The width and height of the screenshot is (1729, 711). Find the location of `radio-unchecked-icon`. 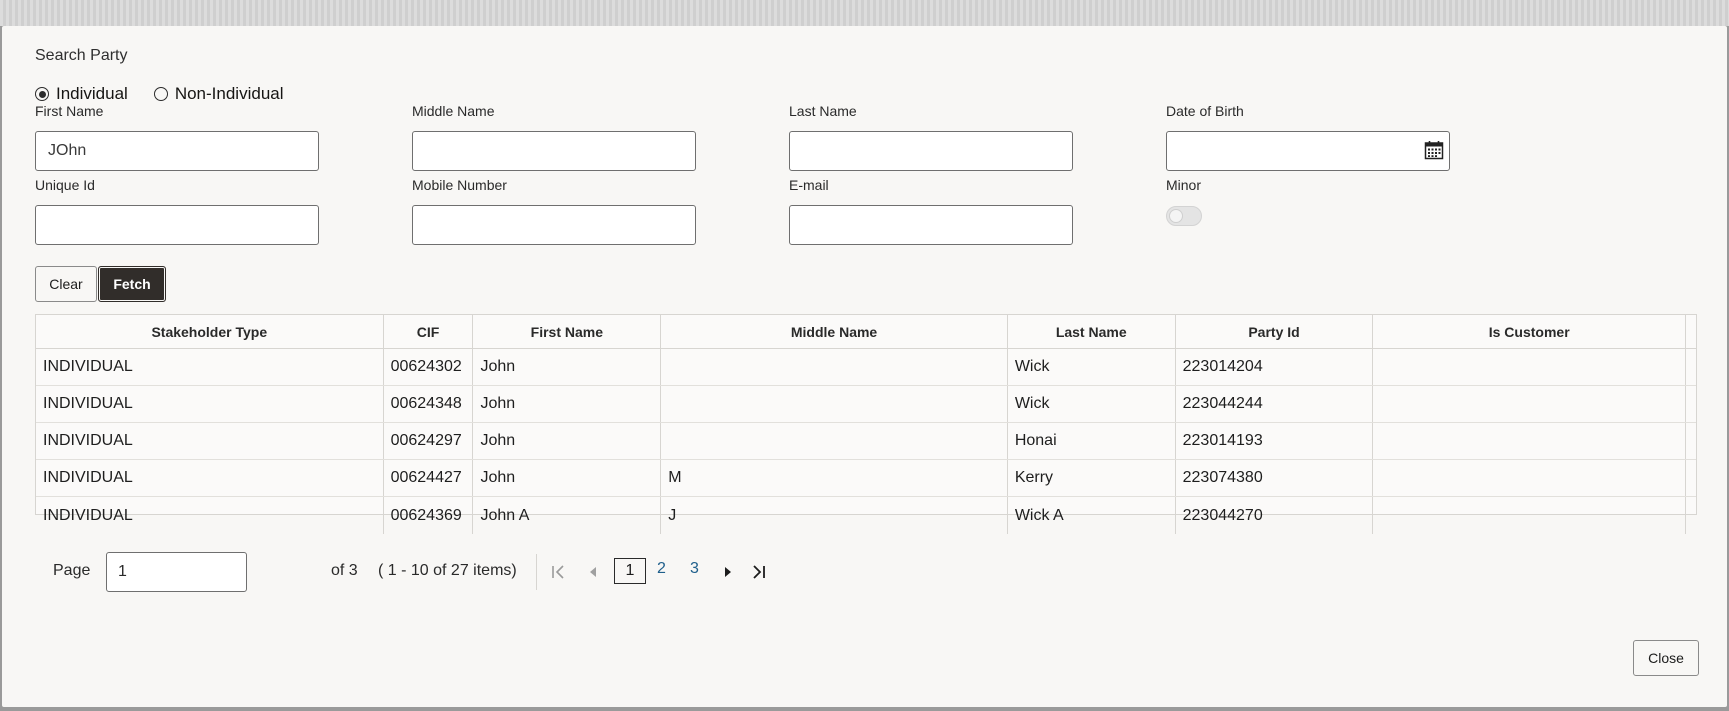

radio-unchecked-icon is located at coordinates (160, 94).